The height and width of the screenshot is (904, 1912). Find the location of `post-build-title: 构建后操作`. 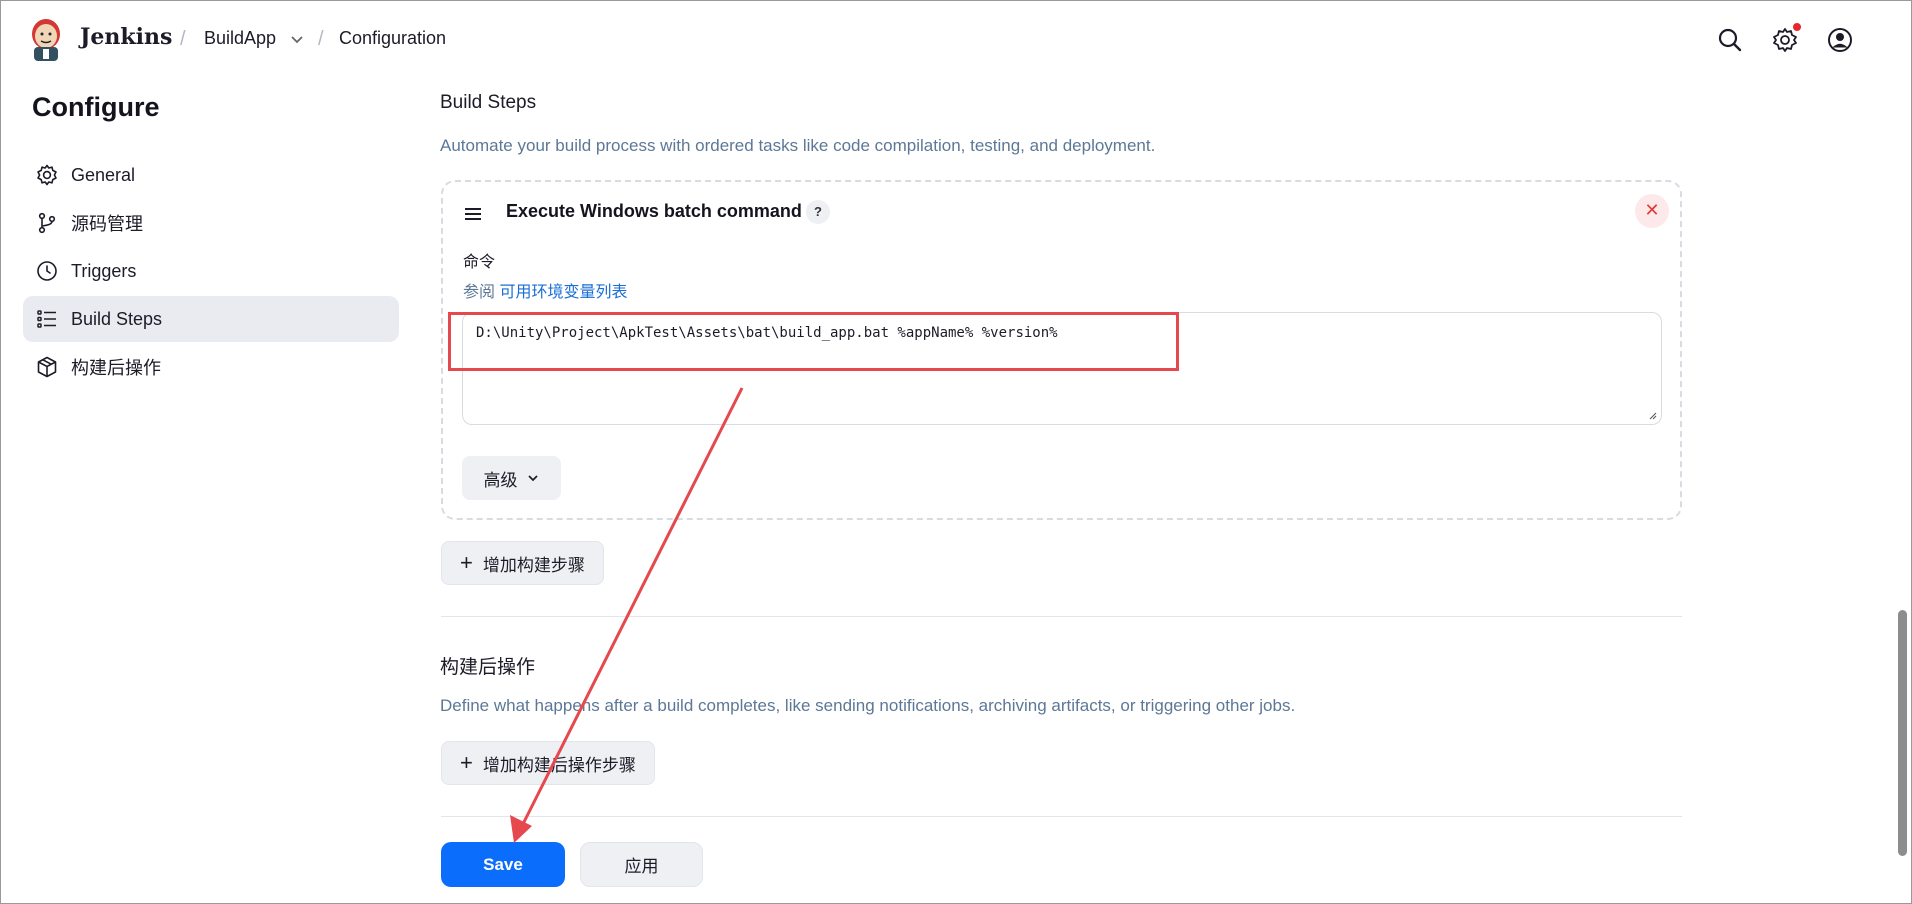

post-build-title: 构建后操作 is located at coordinates (488, 667).